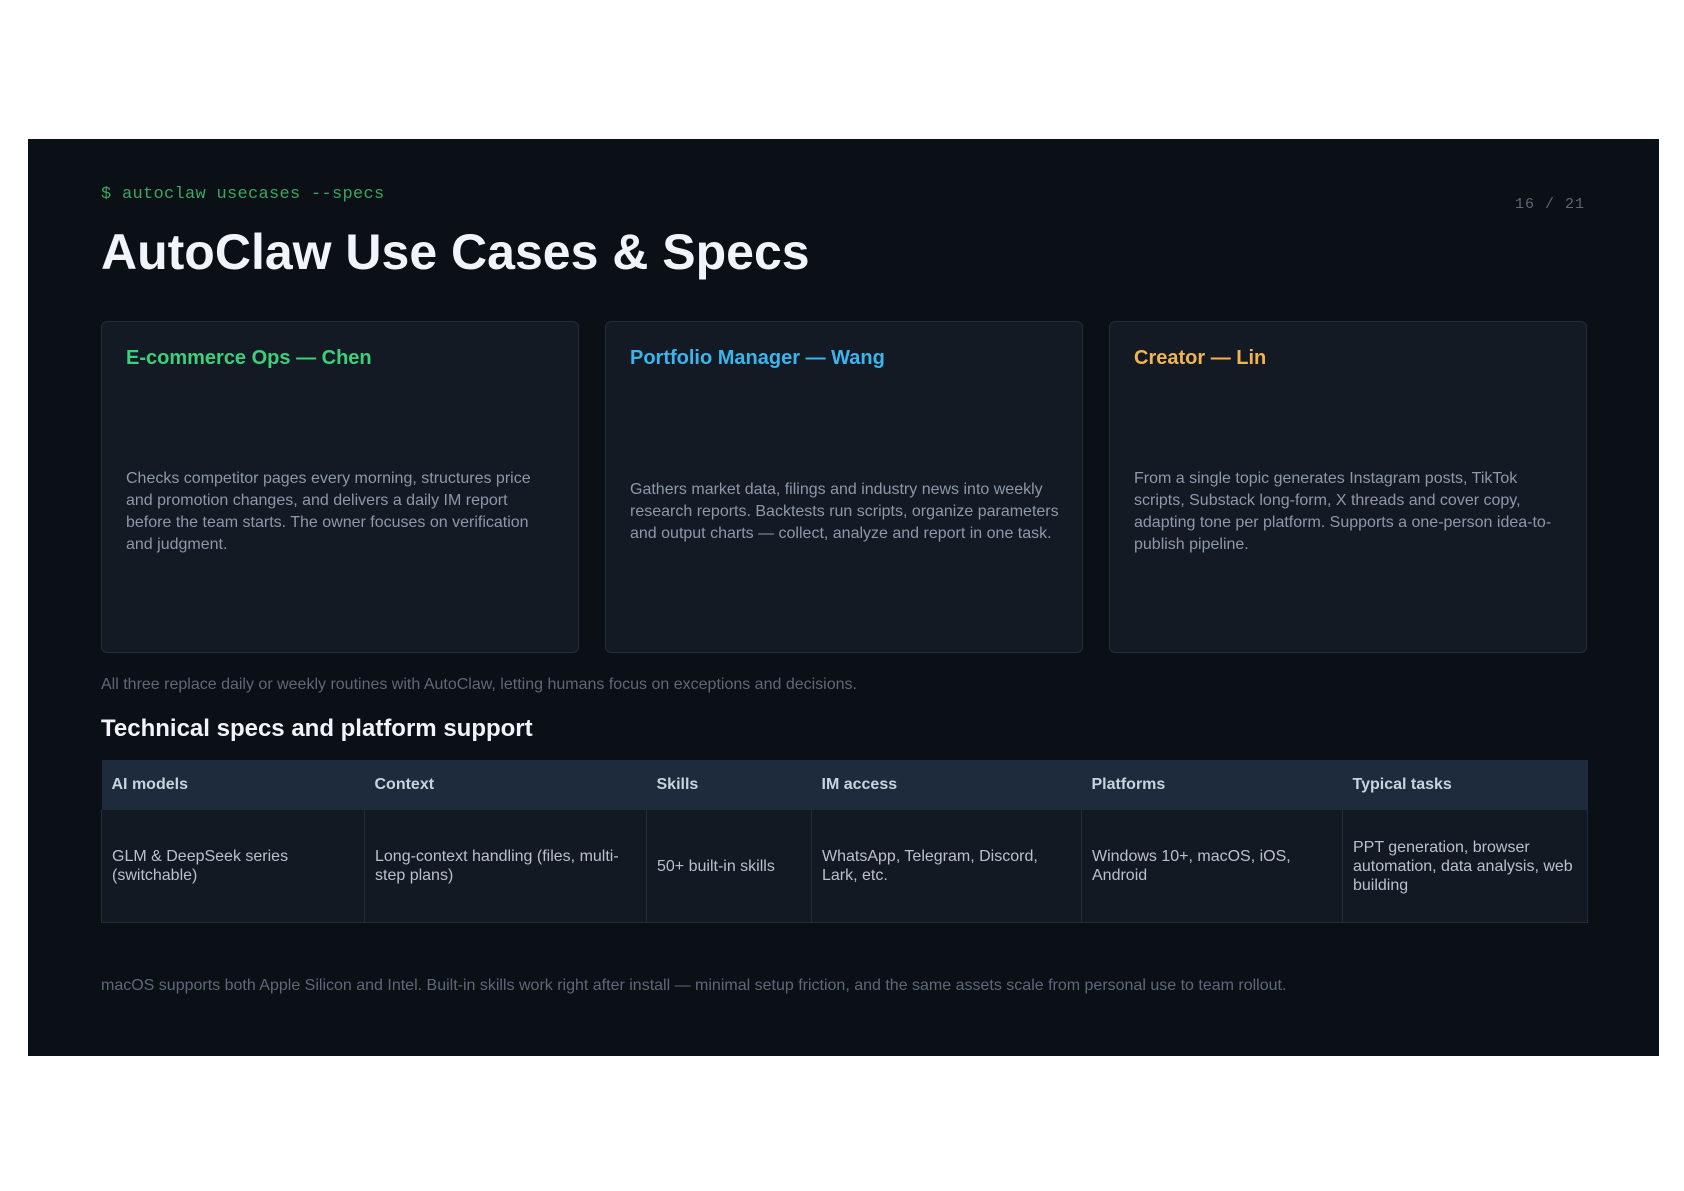 This screenshot has width=1684, height=1191. What do you see at coordinates (505, 785) in the screenshot?
I see `column-header-context: Context` at bounding box center [505, 785].